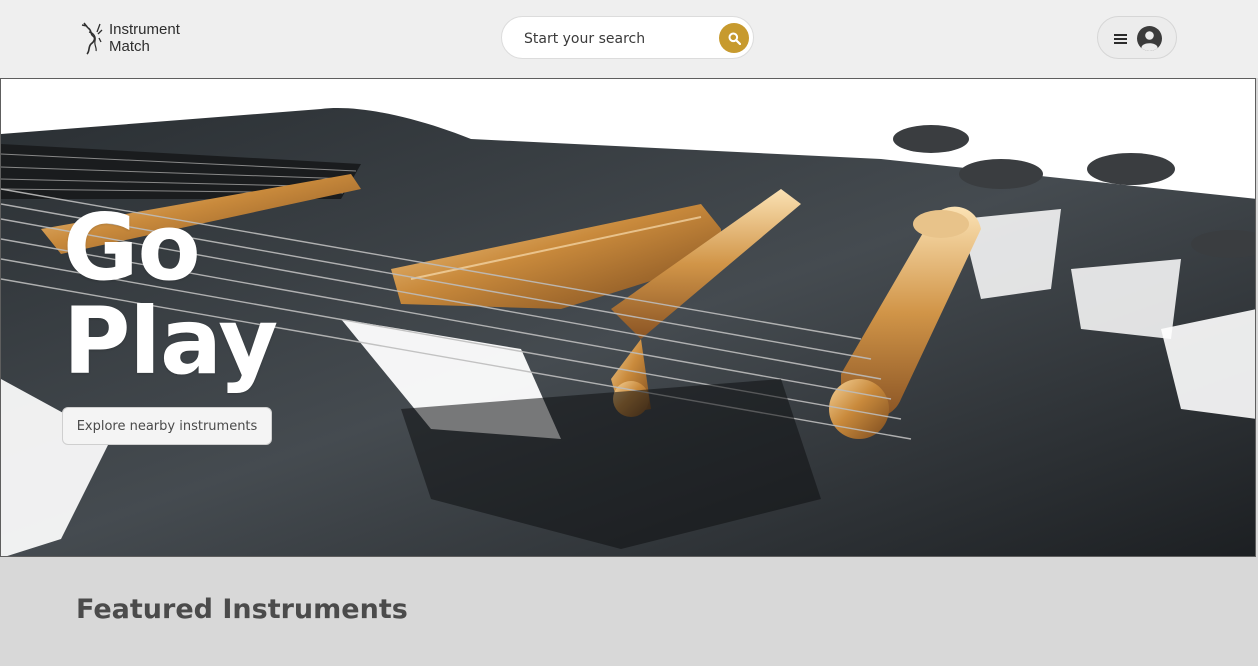  I want to click on hamburger-menu-icon, so click(1120, 39).